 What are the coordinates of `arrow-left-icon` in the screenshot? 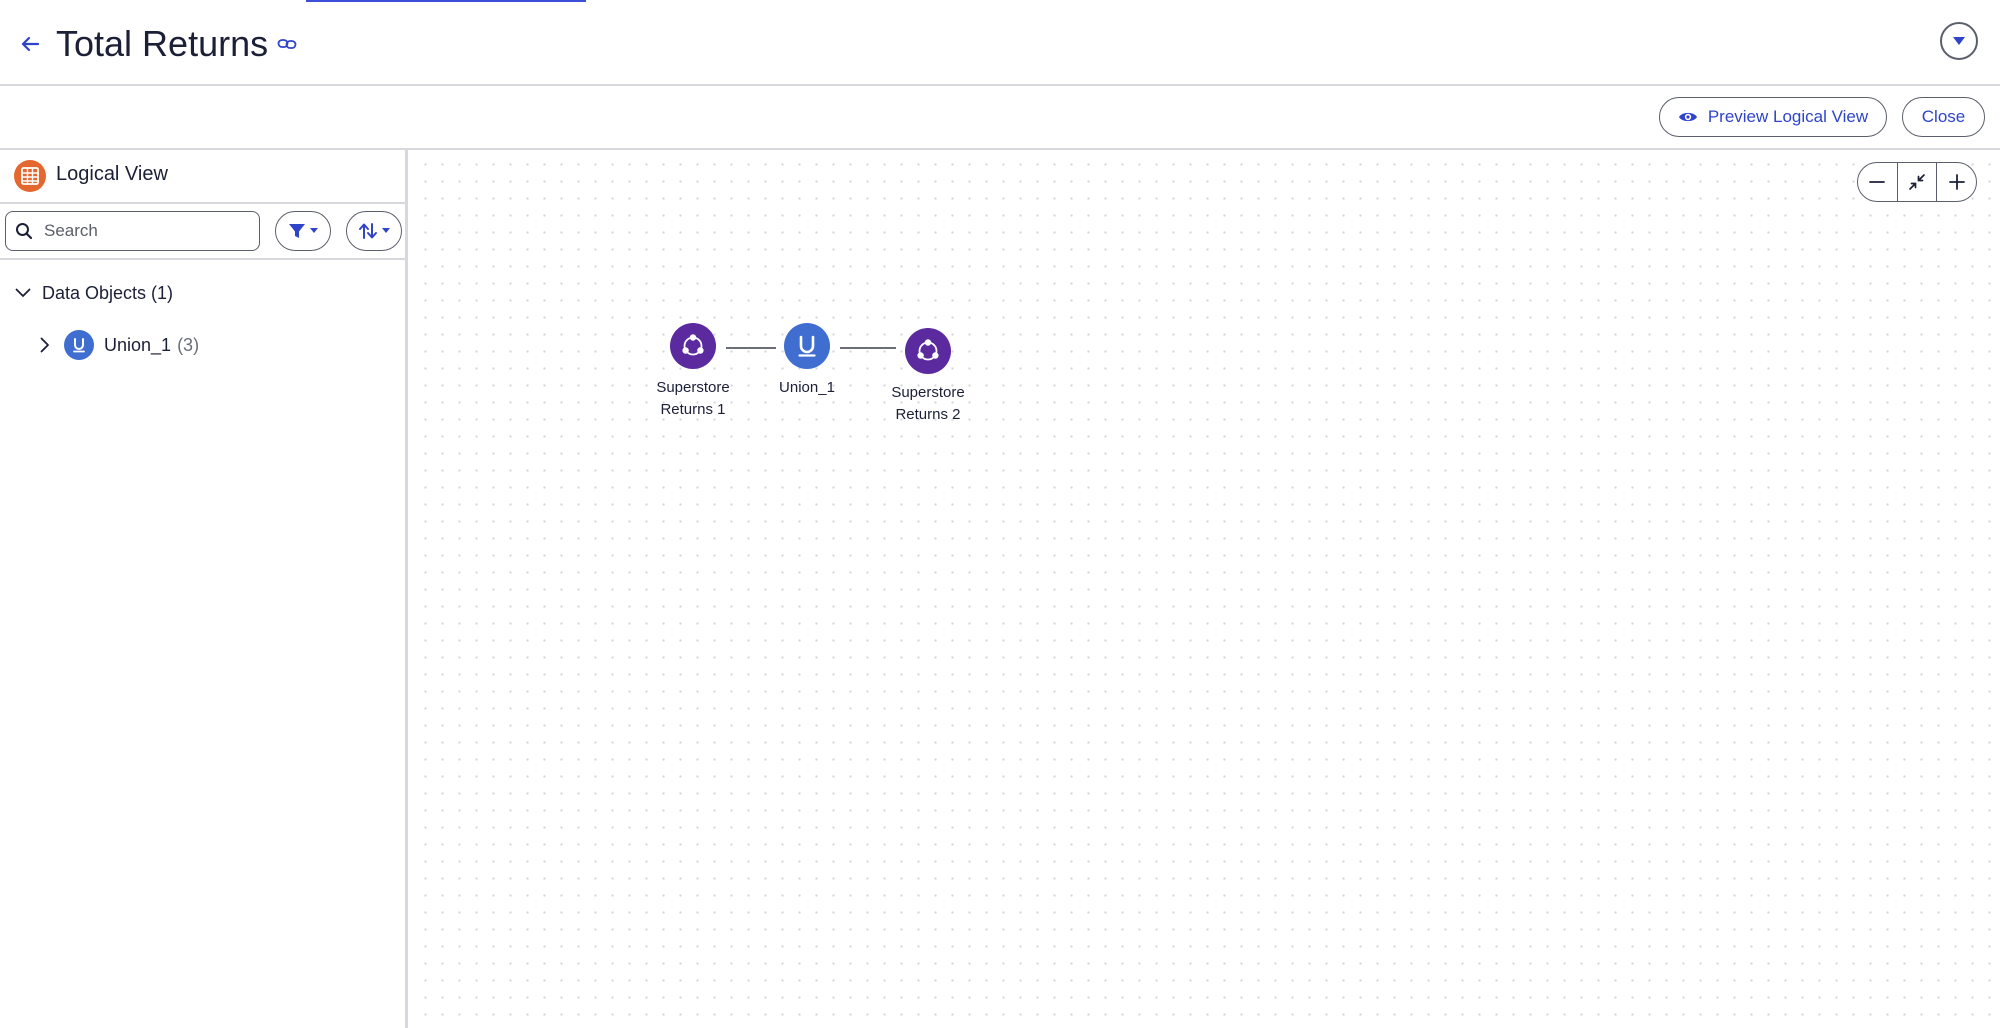 It's located at (30, 44).